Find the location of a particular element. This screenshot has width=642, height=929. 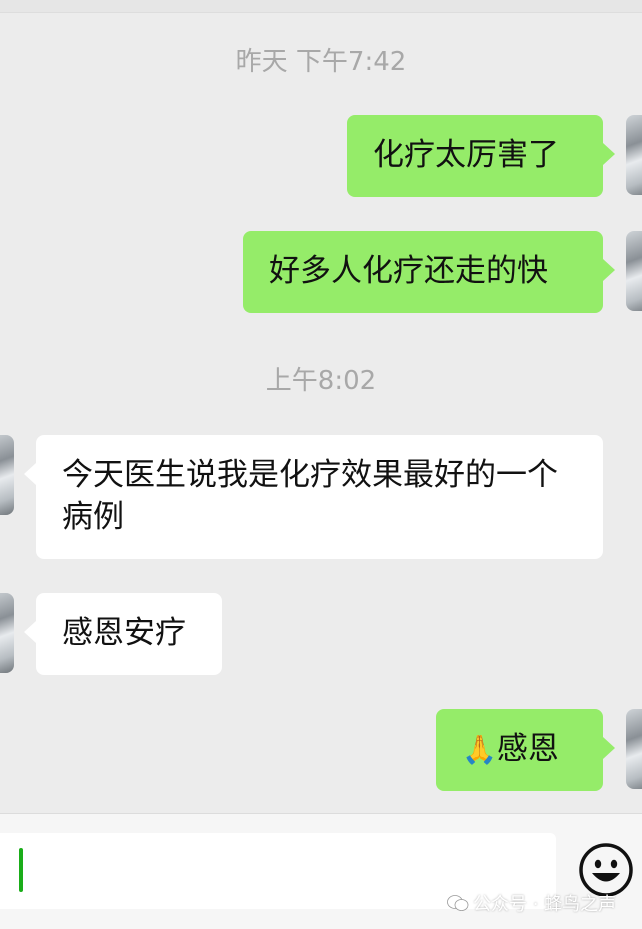

message-text: 今天医生说我是化疗效果最好的一个病例 is located at coordinates (310, 496).